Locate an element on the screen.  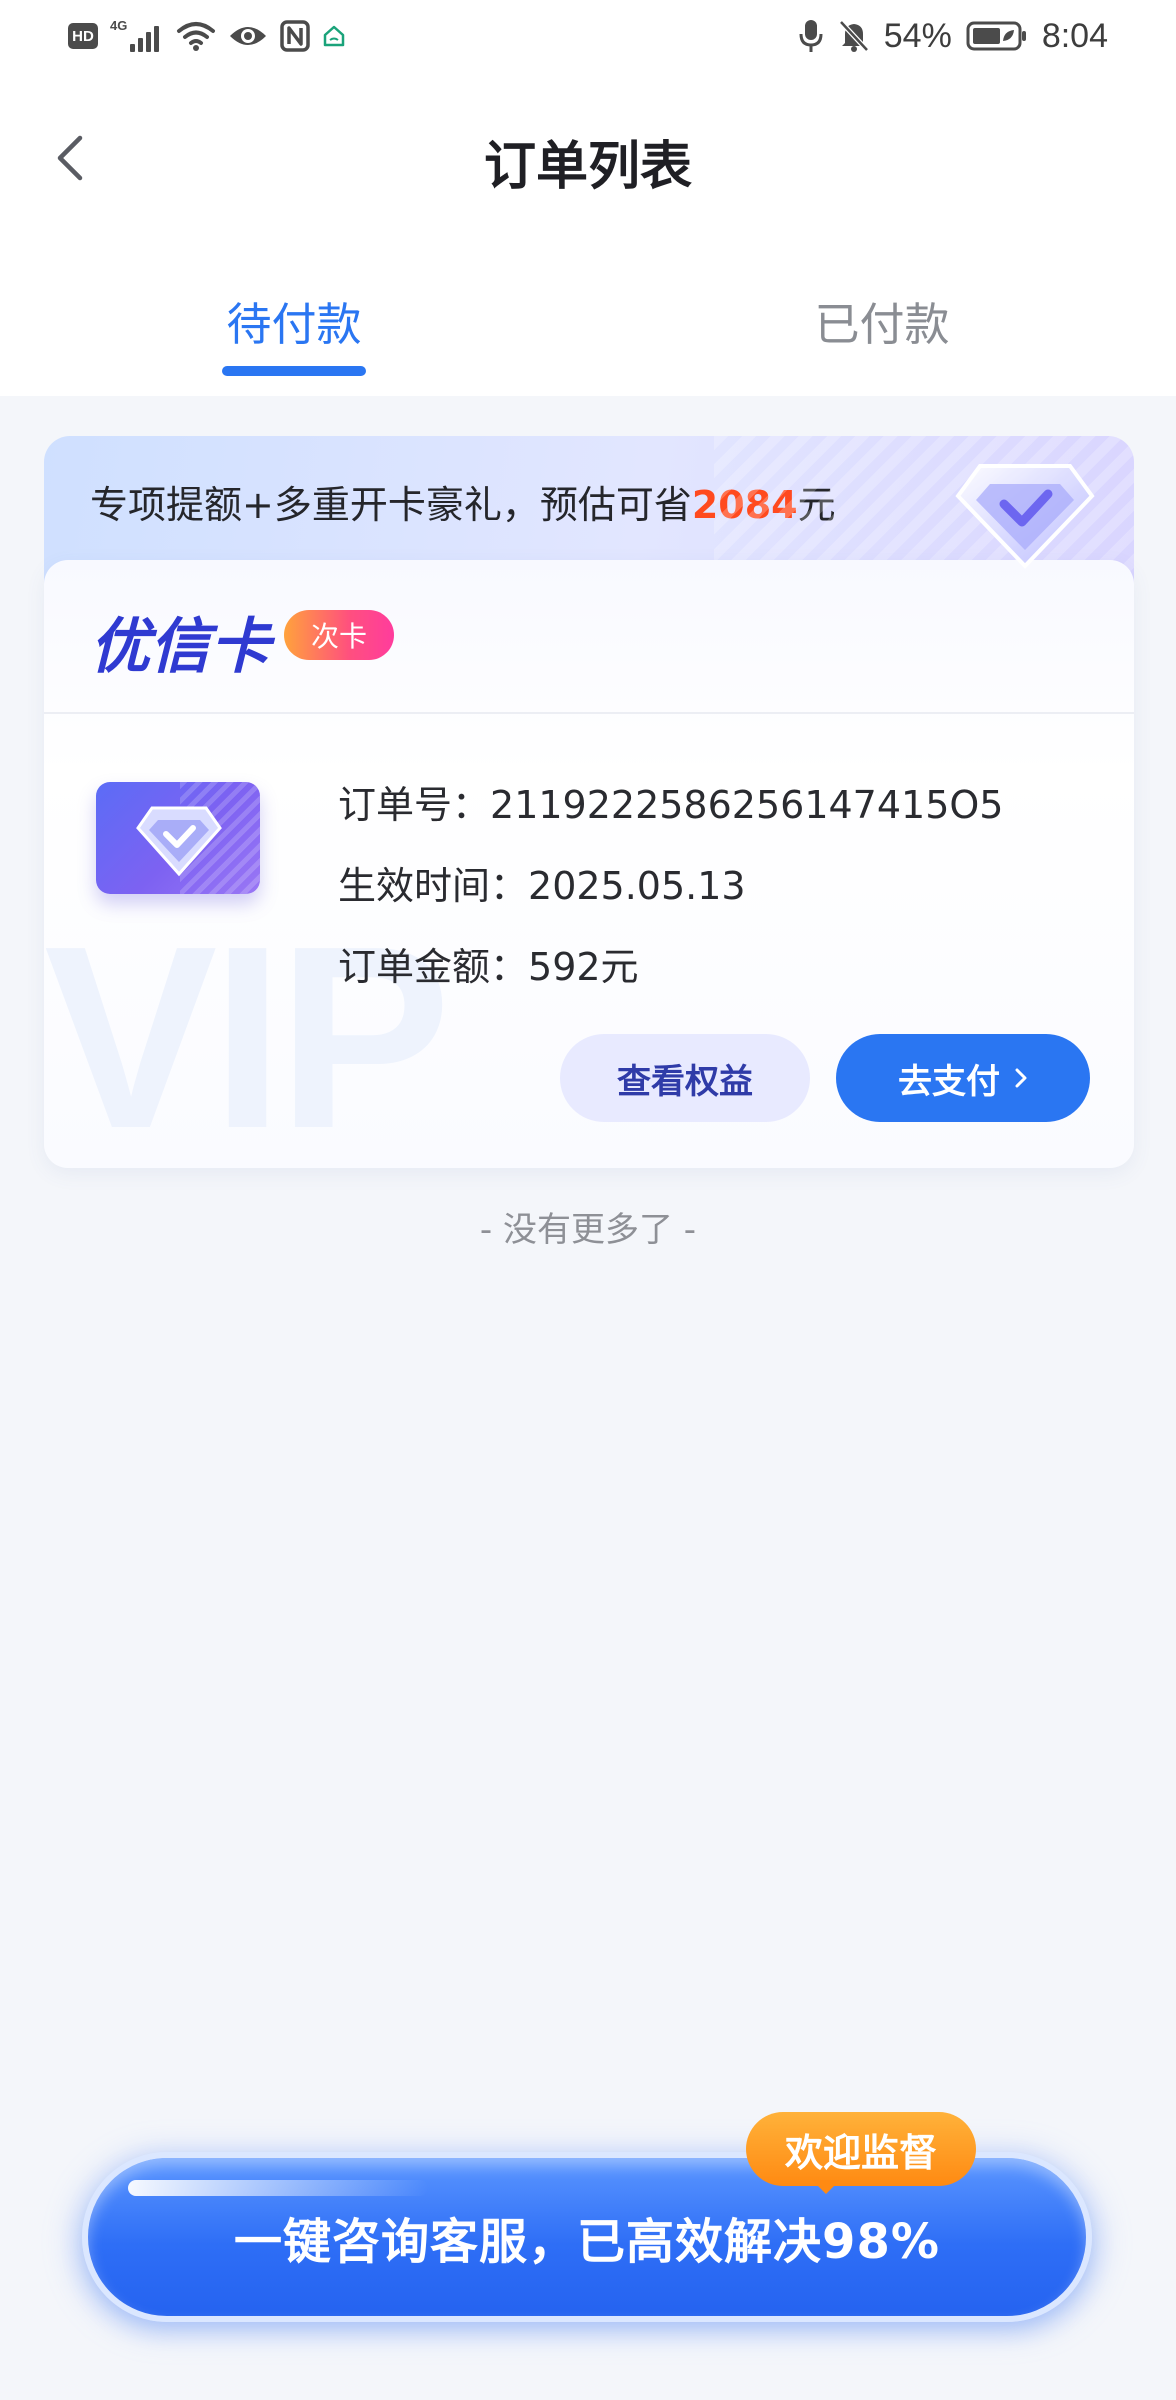
order-amount-label: 订单金额： is located at coordinates (433, 967).